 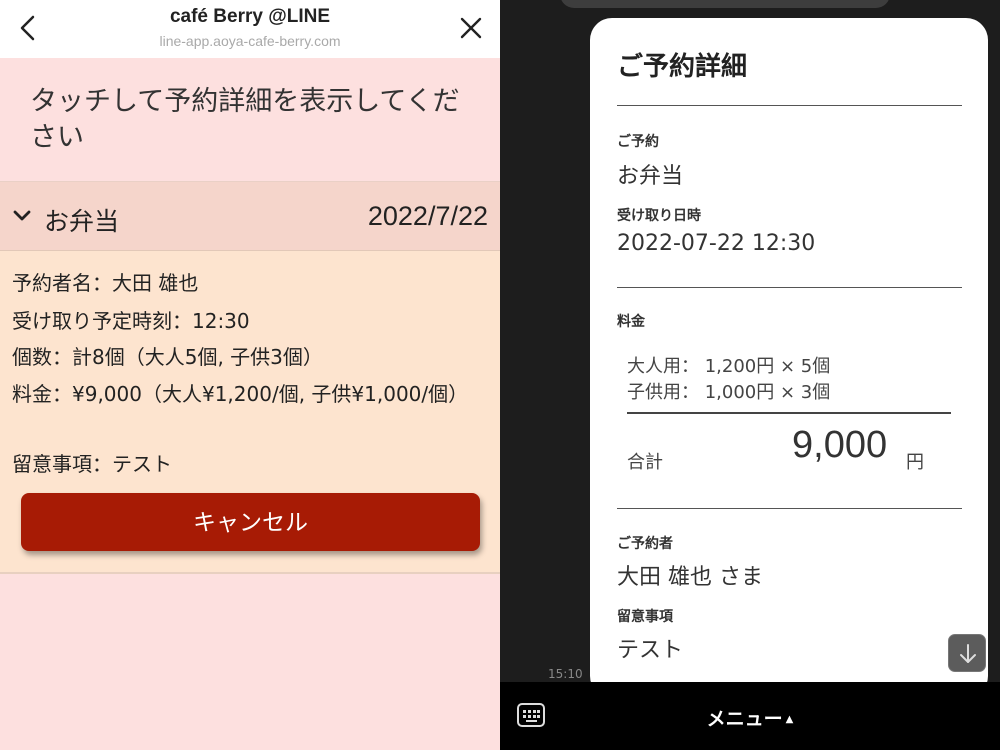 I want to click on fee-label: 料金, so click(x=631, y=322).